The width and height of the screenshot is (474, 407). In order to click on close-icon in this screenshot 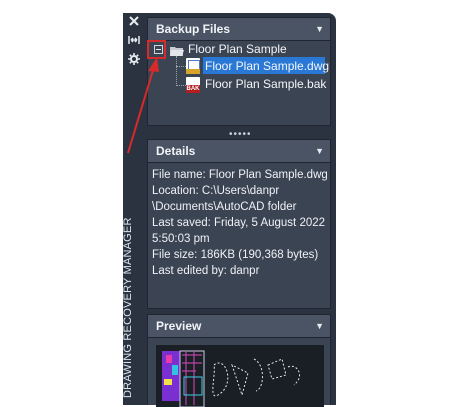, I will do `click(134, 21)`.